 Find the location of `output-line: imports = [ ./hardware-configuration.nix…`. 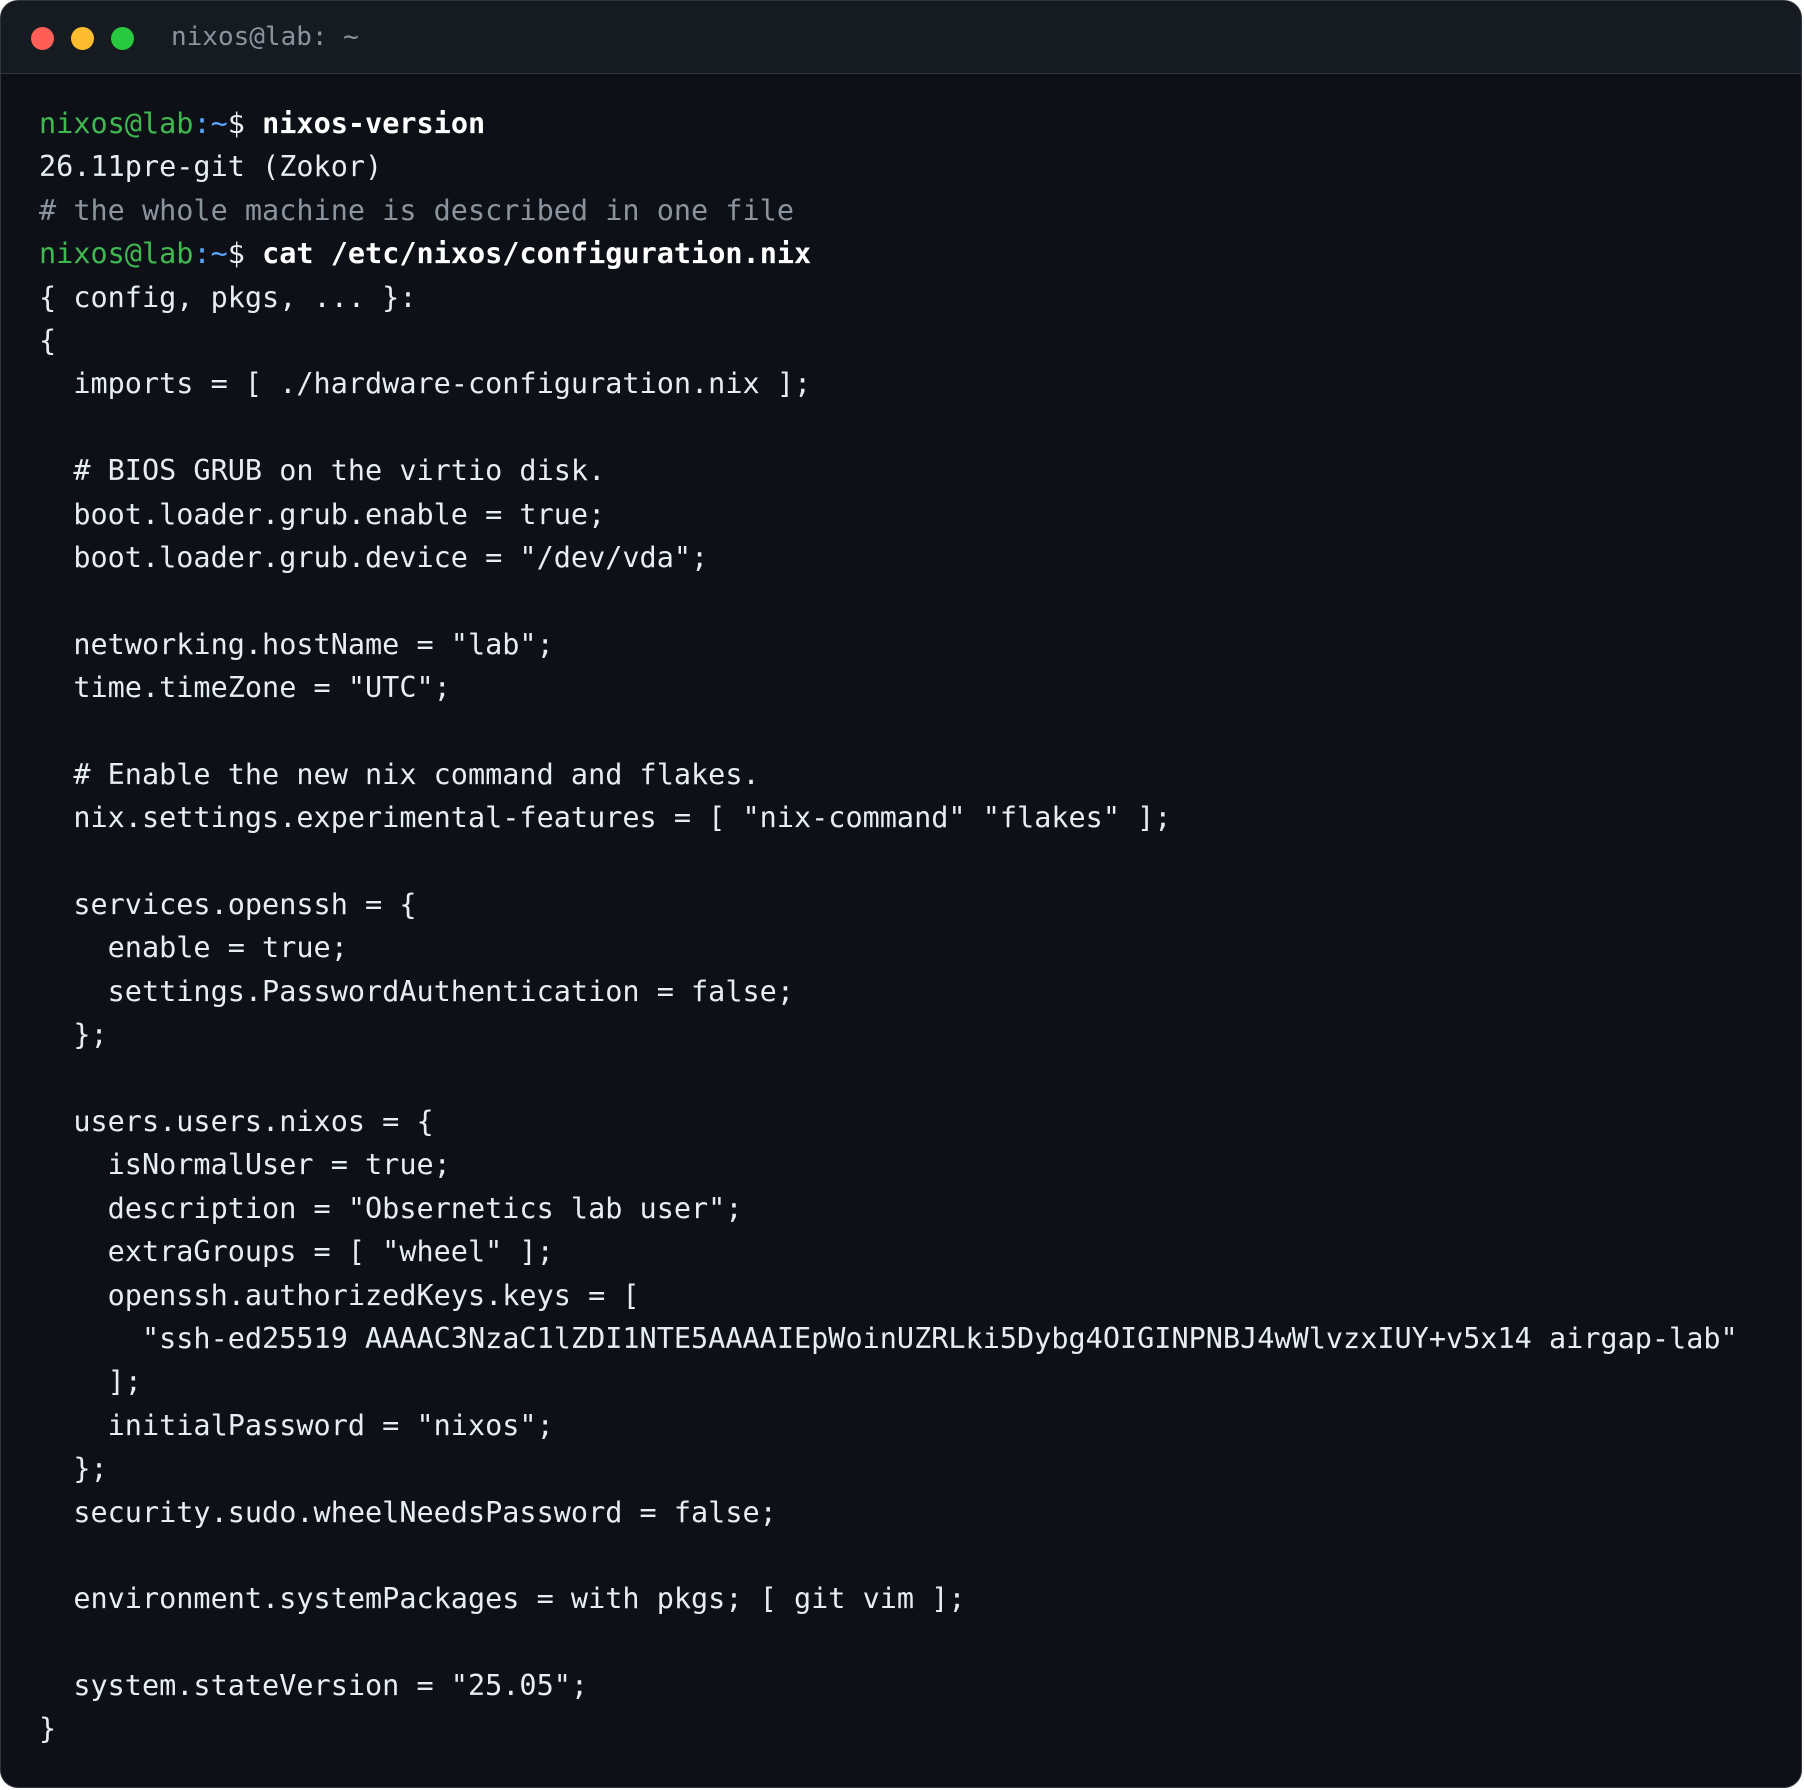

output-line: imports = [ ./hardware-configuration.nix… is located at coordinates (425, 384).